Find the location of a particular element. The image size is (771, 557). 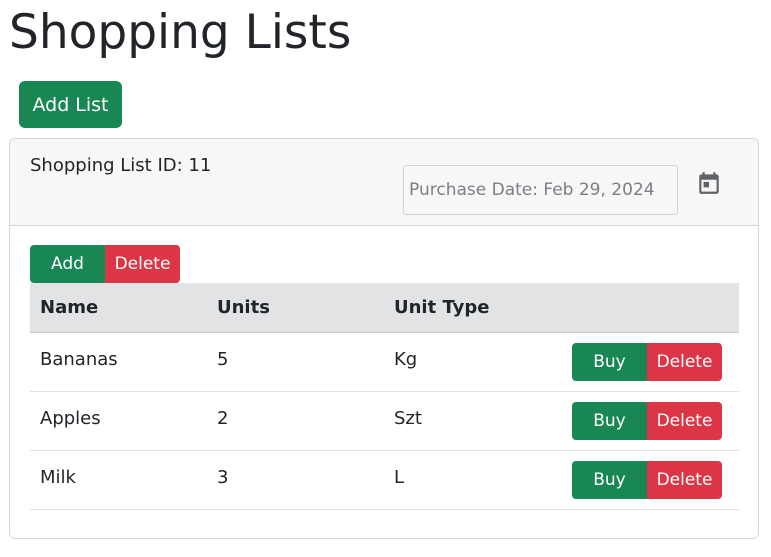

table-row: Milk 3 L Buy Delete is located at coordinates (384, 480).